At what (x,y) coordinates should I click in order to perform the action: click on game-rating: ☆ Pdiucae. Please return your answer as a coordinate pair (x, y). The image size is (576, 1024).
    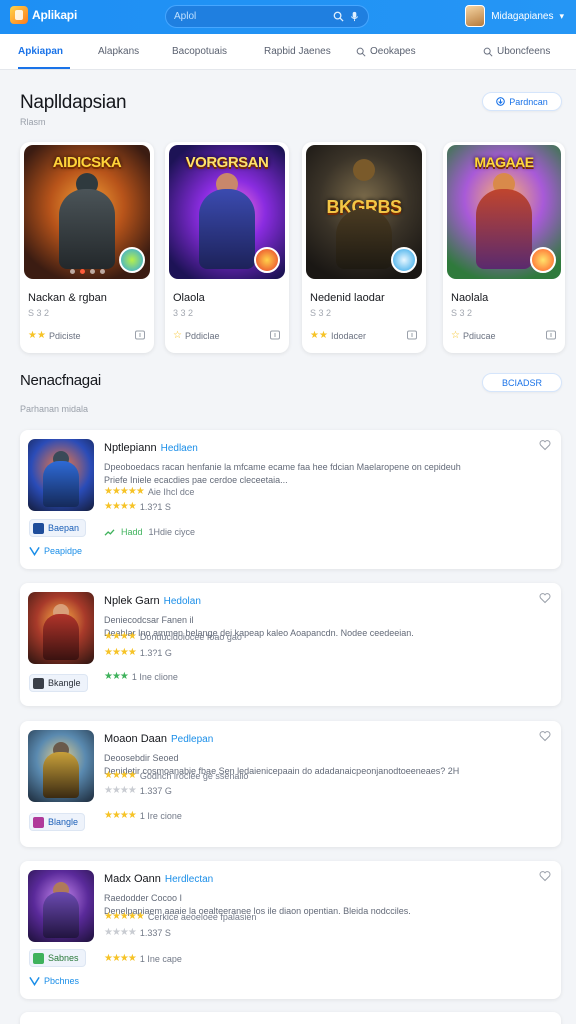
    Looking at the image, I should click on (473, 335).